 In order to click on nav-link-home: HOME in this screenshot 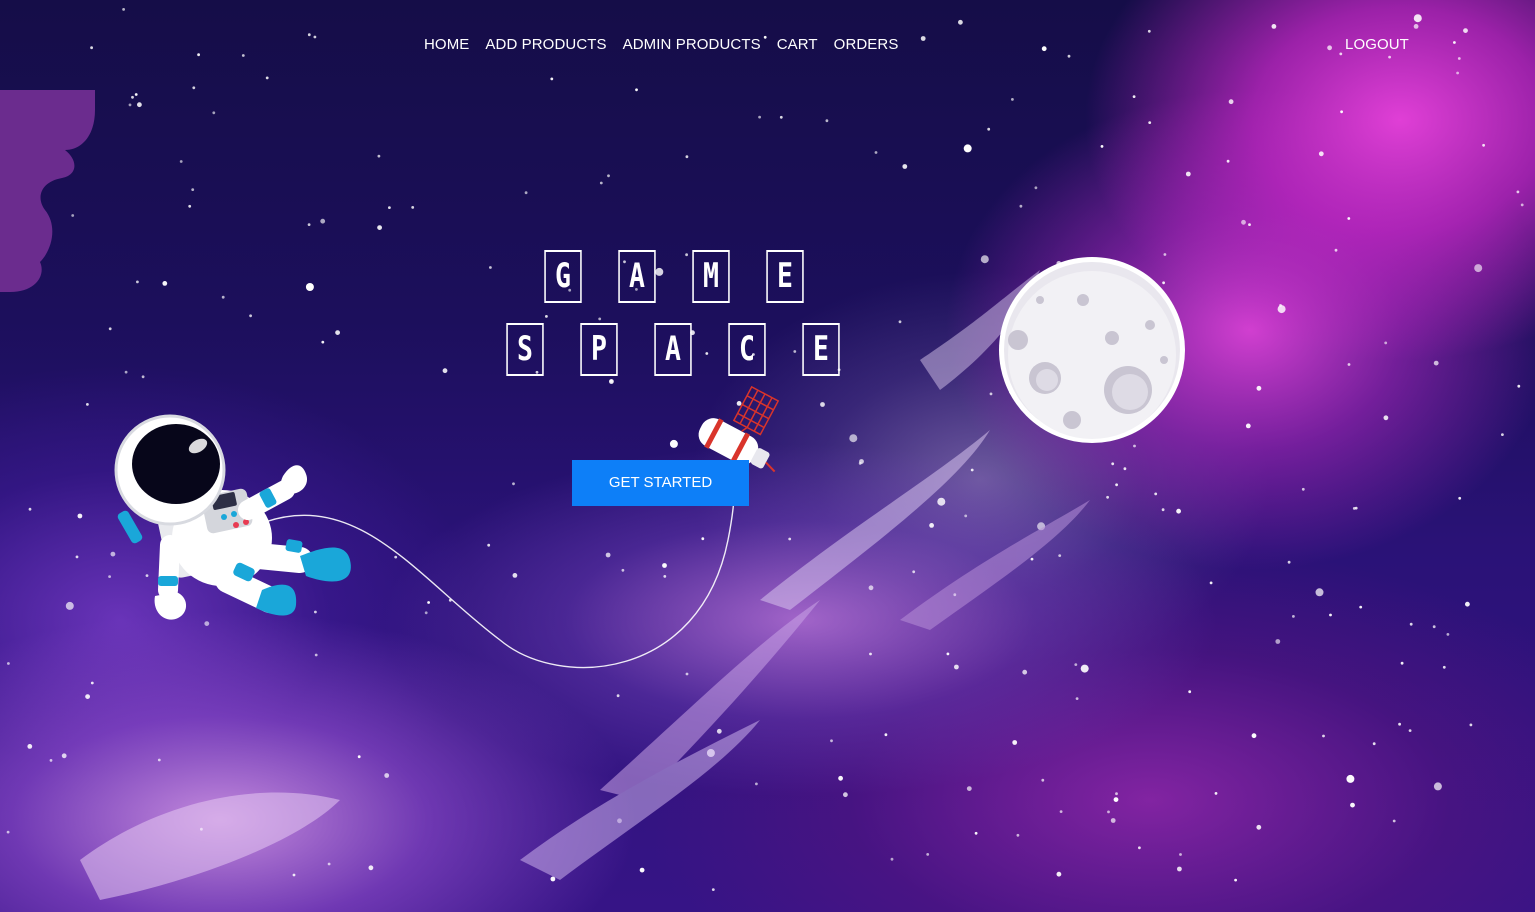, I will do `click(446, 45)`.